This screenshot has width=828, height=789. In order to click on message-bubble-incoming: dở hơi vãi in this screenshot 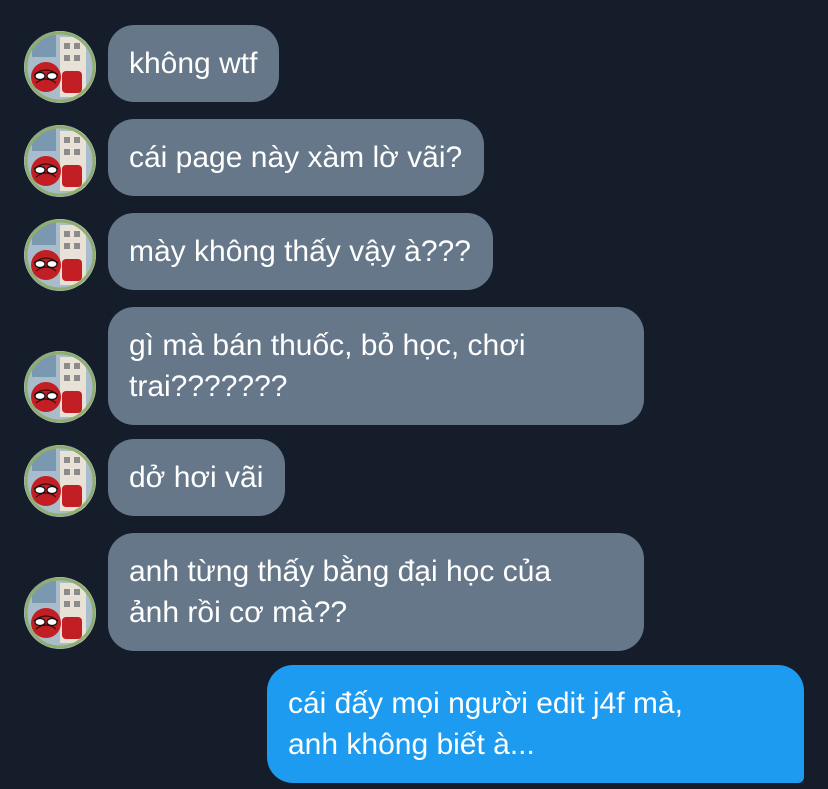, I will do `click(197, 477)`.